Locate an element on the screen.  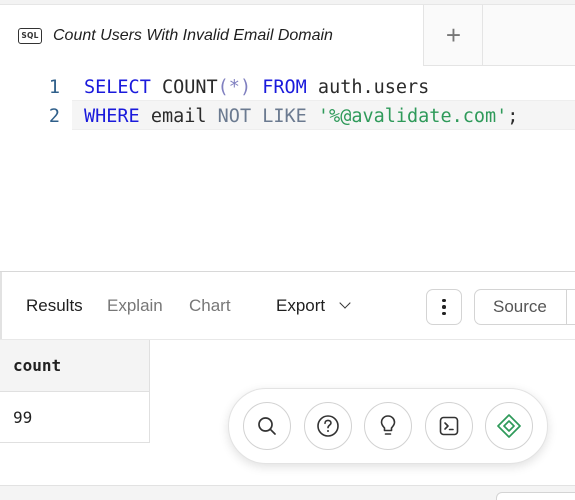
tab-results: Results is located at coordinates (41, 305).